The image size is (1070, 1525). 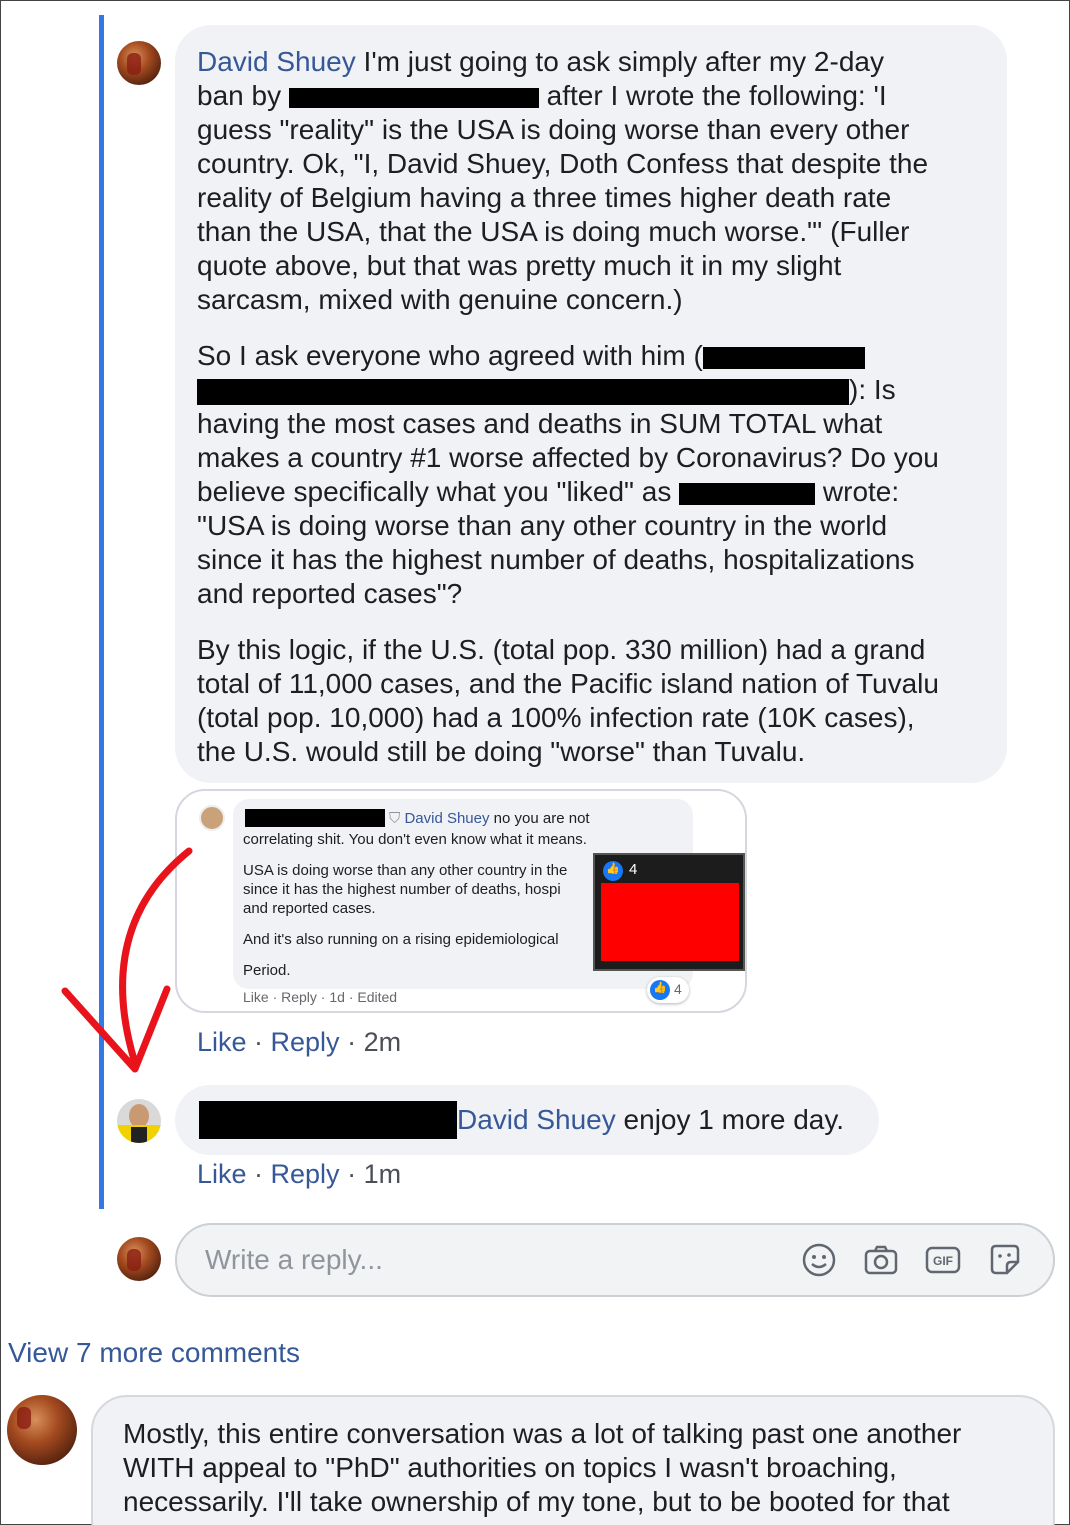 What do you see at coordinates (330, 593) in the screenshot?
I see `comment-line: and reported cases"?` at bounding box center [330, 593].